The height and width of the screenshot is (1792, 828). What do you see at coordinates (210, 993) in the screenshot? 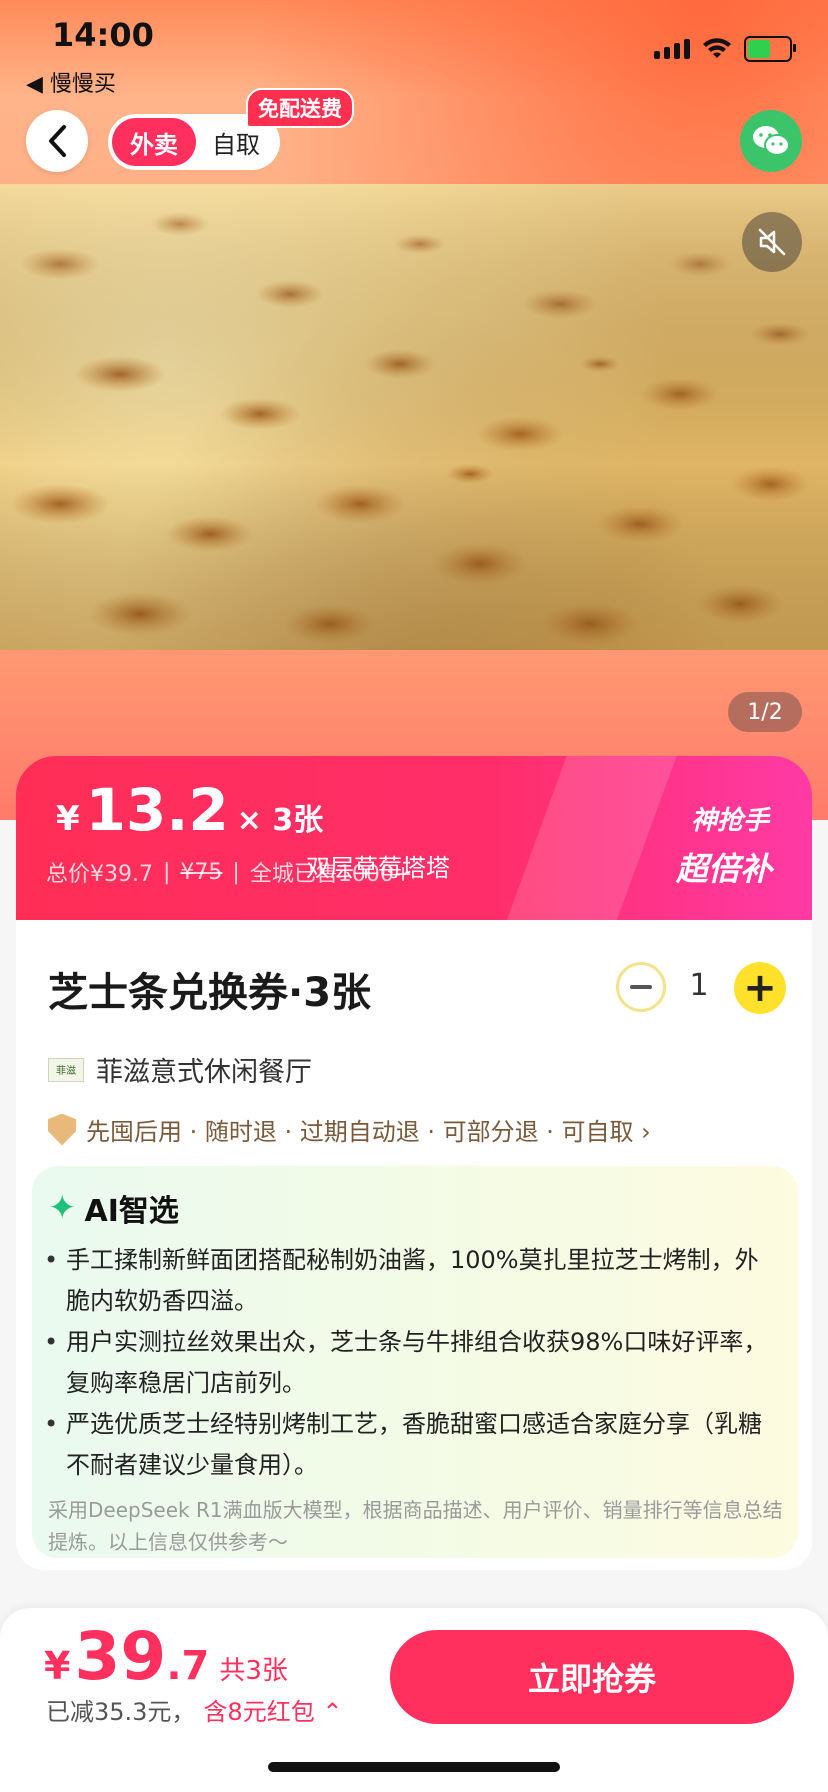
I see `product-title: 芝士条兑换券·3张` at bounding box center [210, 993].